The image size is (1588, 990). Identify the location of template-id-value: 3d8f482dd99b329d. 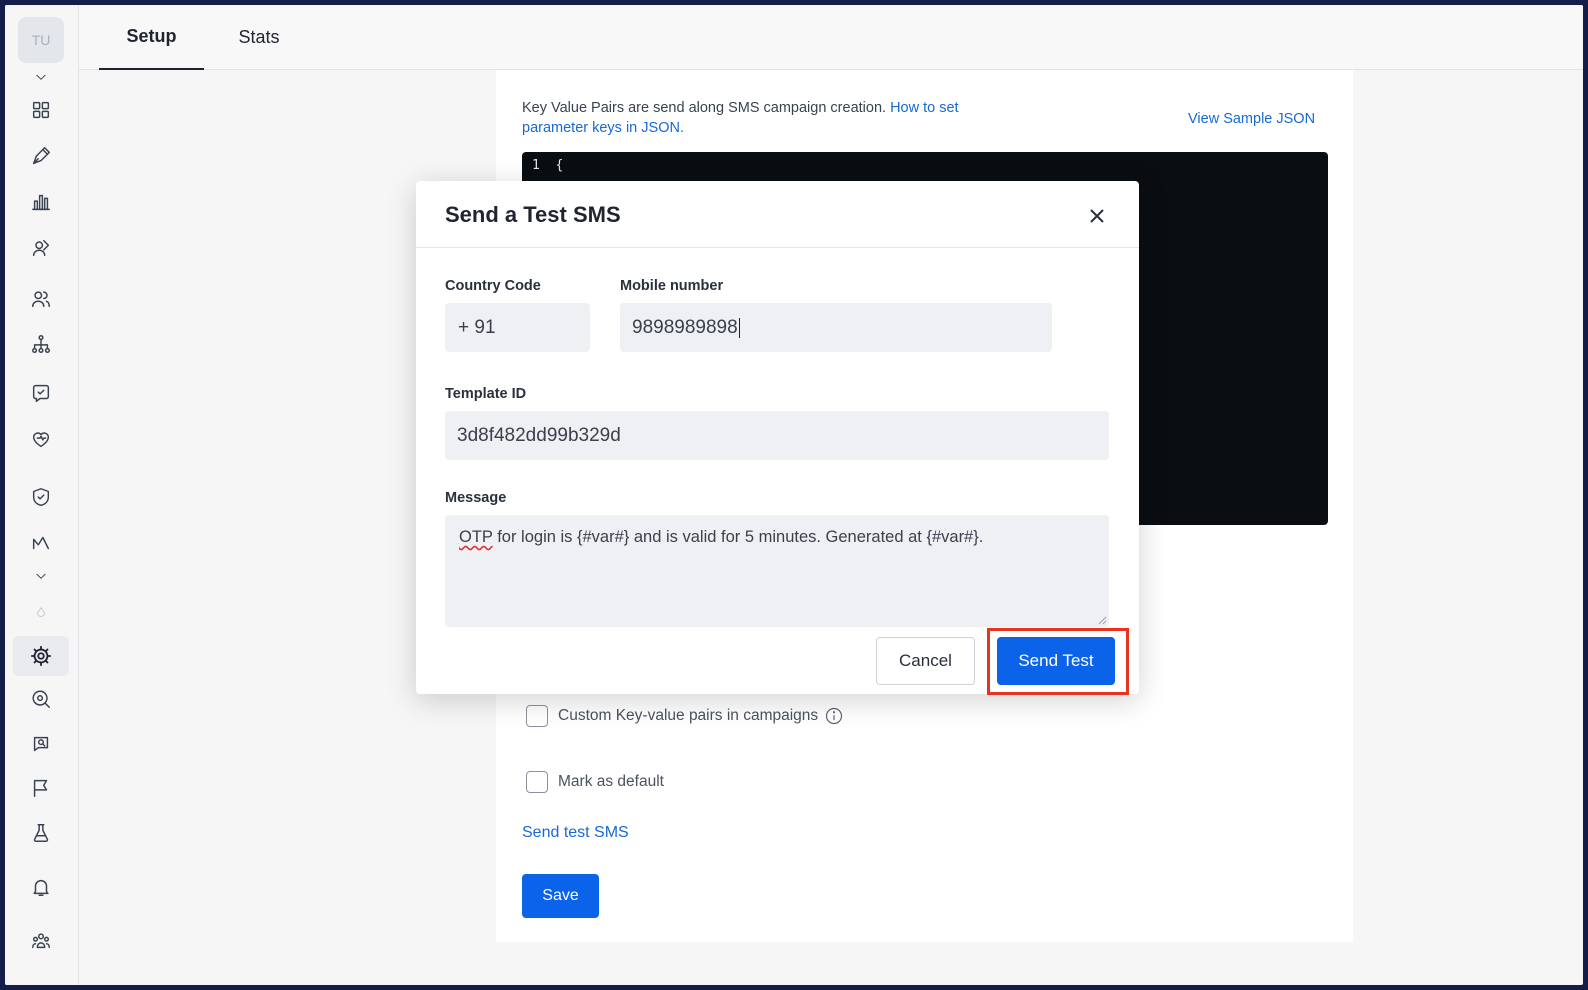
(539, 435).